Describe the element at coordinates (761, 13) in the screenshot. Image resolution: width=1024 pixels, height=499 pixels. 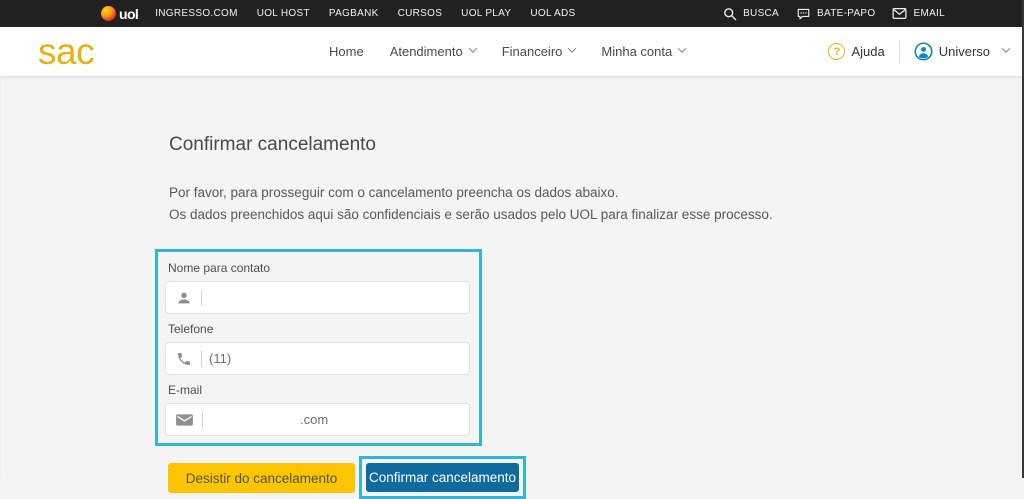
I see `topbar-busca-label: BUSCA` at that location.